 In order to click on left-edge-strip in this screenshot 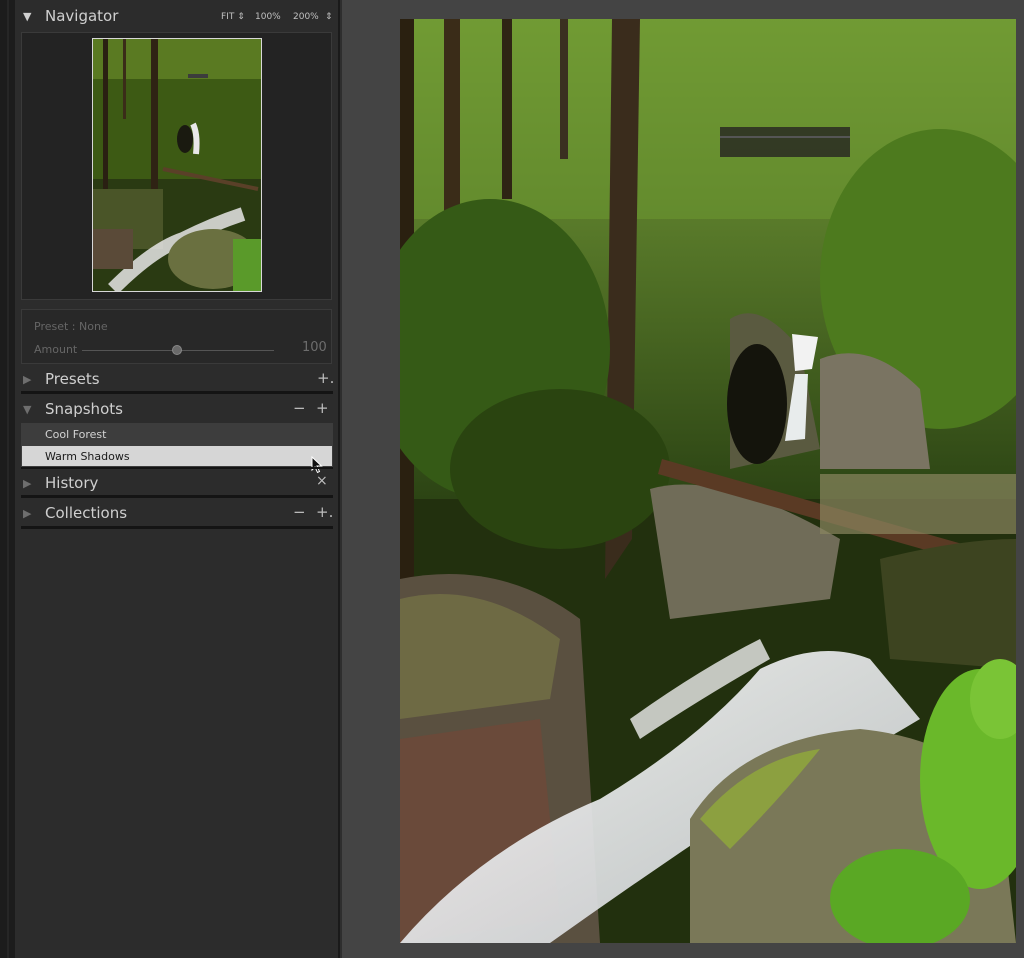, I will do `click(7, 479)`.